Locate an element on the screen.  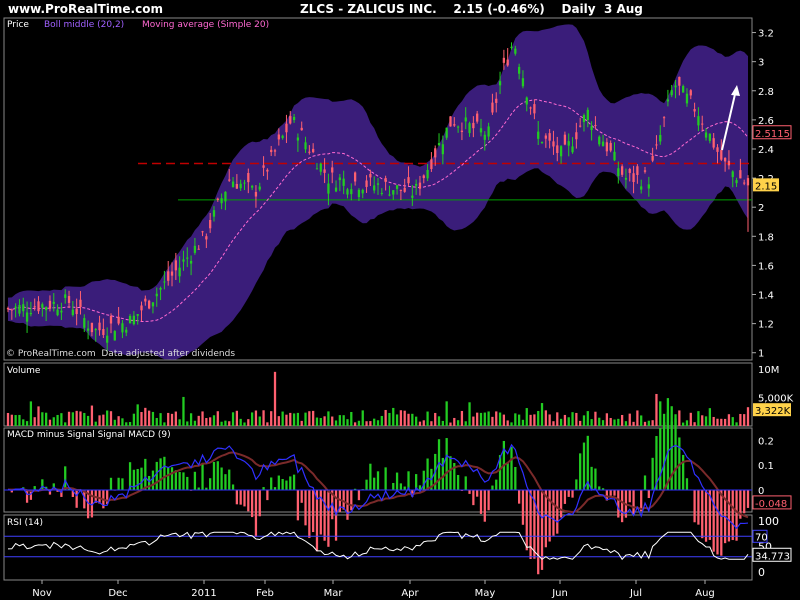
macd-tick-label: 0 is located at coordinates (761, 491).